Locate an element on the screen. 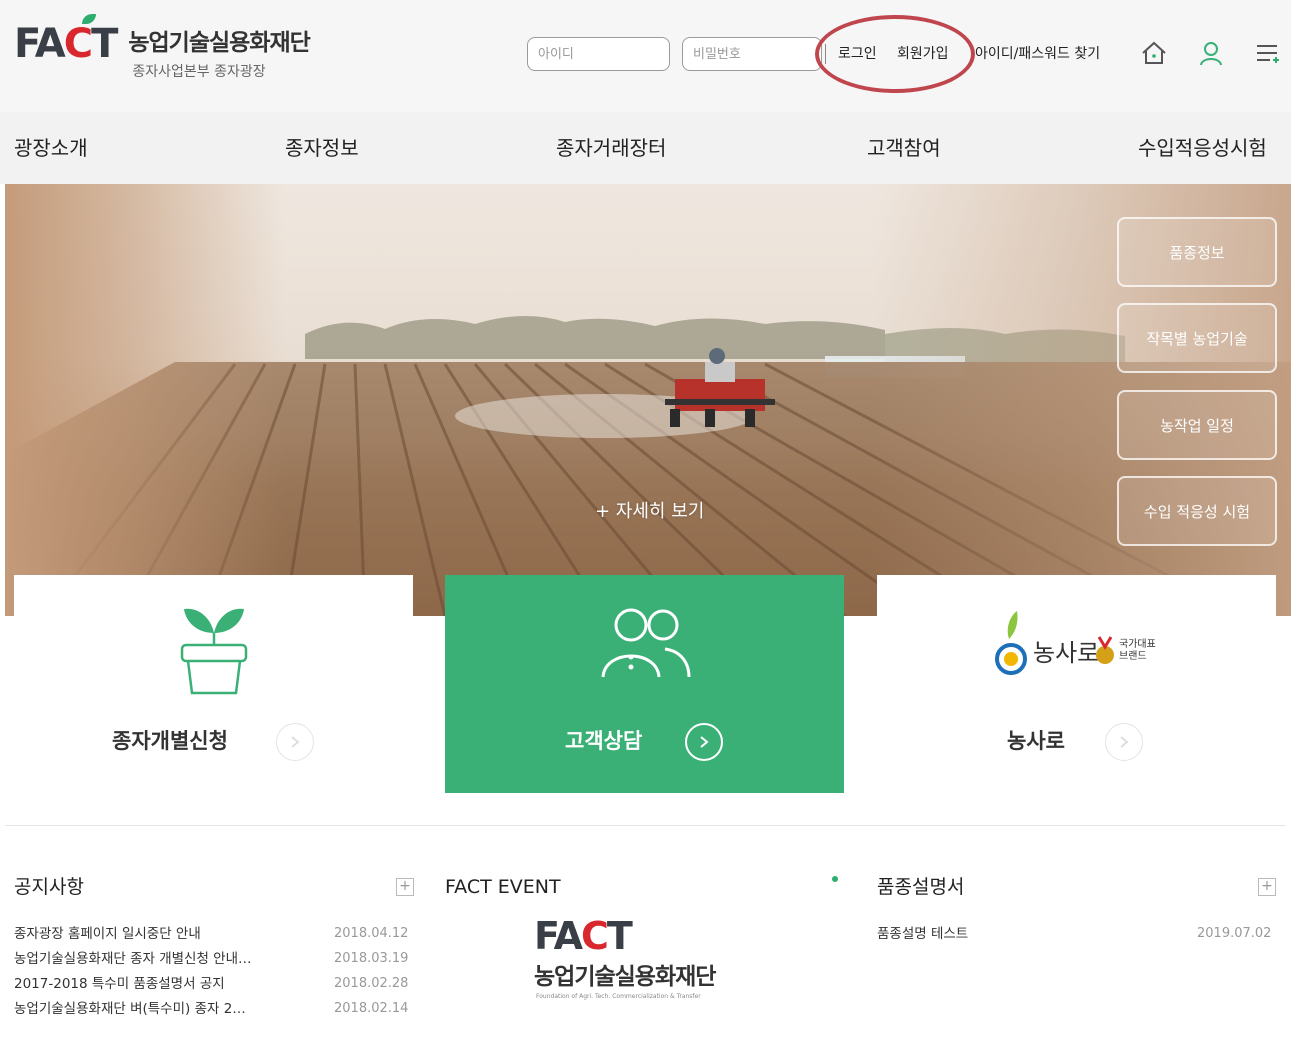 Image resolution: width=1291 pixels, height=1040 pixels. crop-tech-button: 작목별 농업기술 is located at coordinates (1197, 338).